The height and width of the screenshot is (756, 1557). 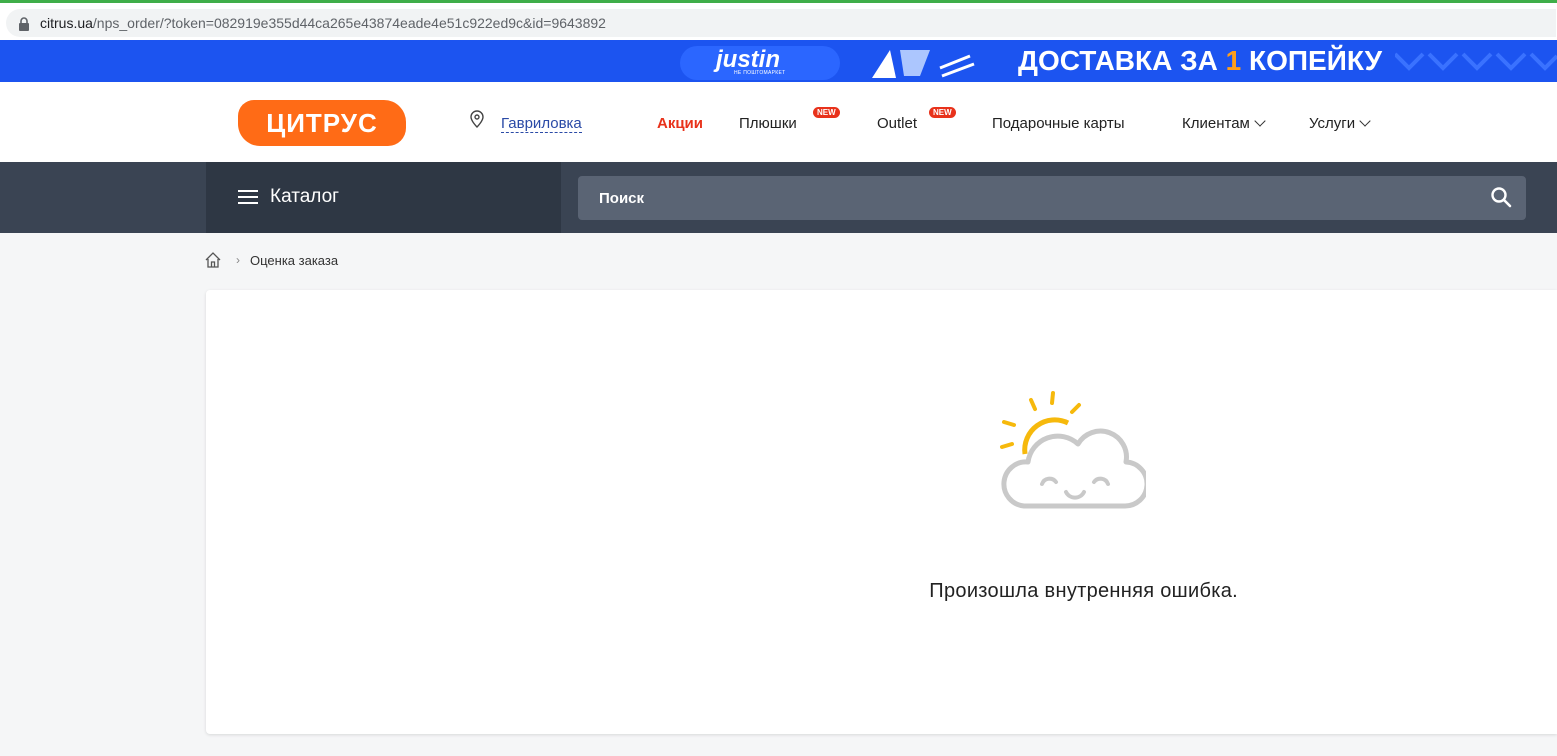 What do you see at coordinates (1083, 591) in the screenshot?
I see `error-message: Произошла внутренняя ошибка.` at bounding box center [1083, 591].